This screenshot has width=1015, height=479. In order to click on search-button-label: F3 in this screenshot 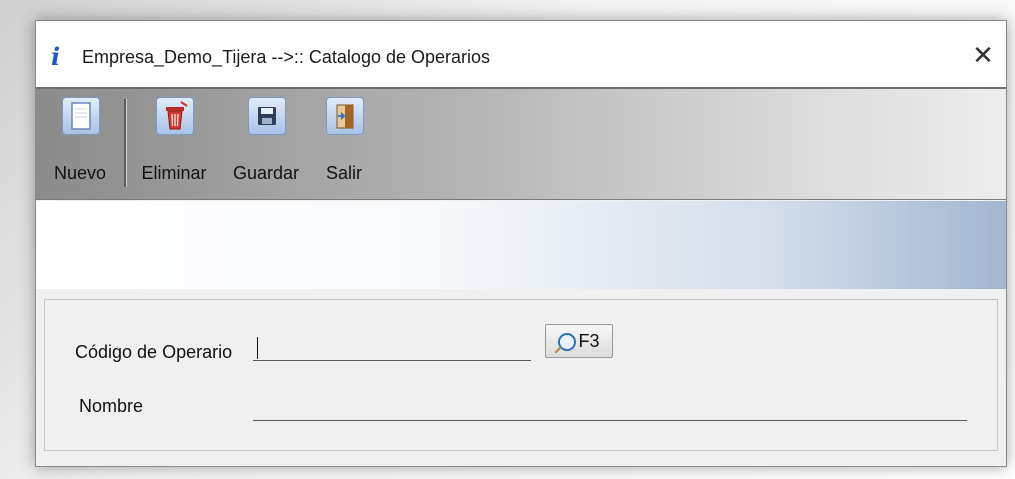, I will do `click(589, 341)`.